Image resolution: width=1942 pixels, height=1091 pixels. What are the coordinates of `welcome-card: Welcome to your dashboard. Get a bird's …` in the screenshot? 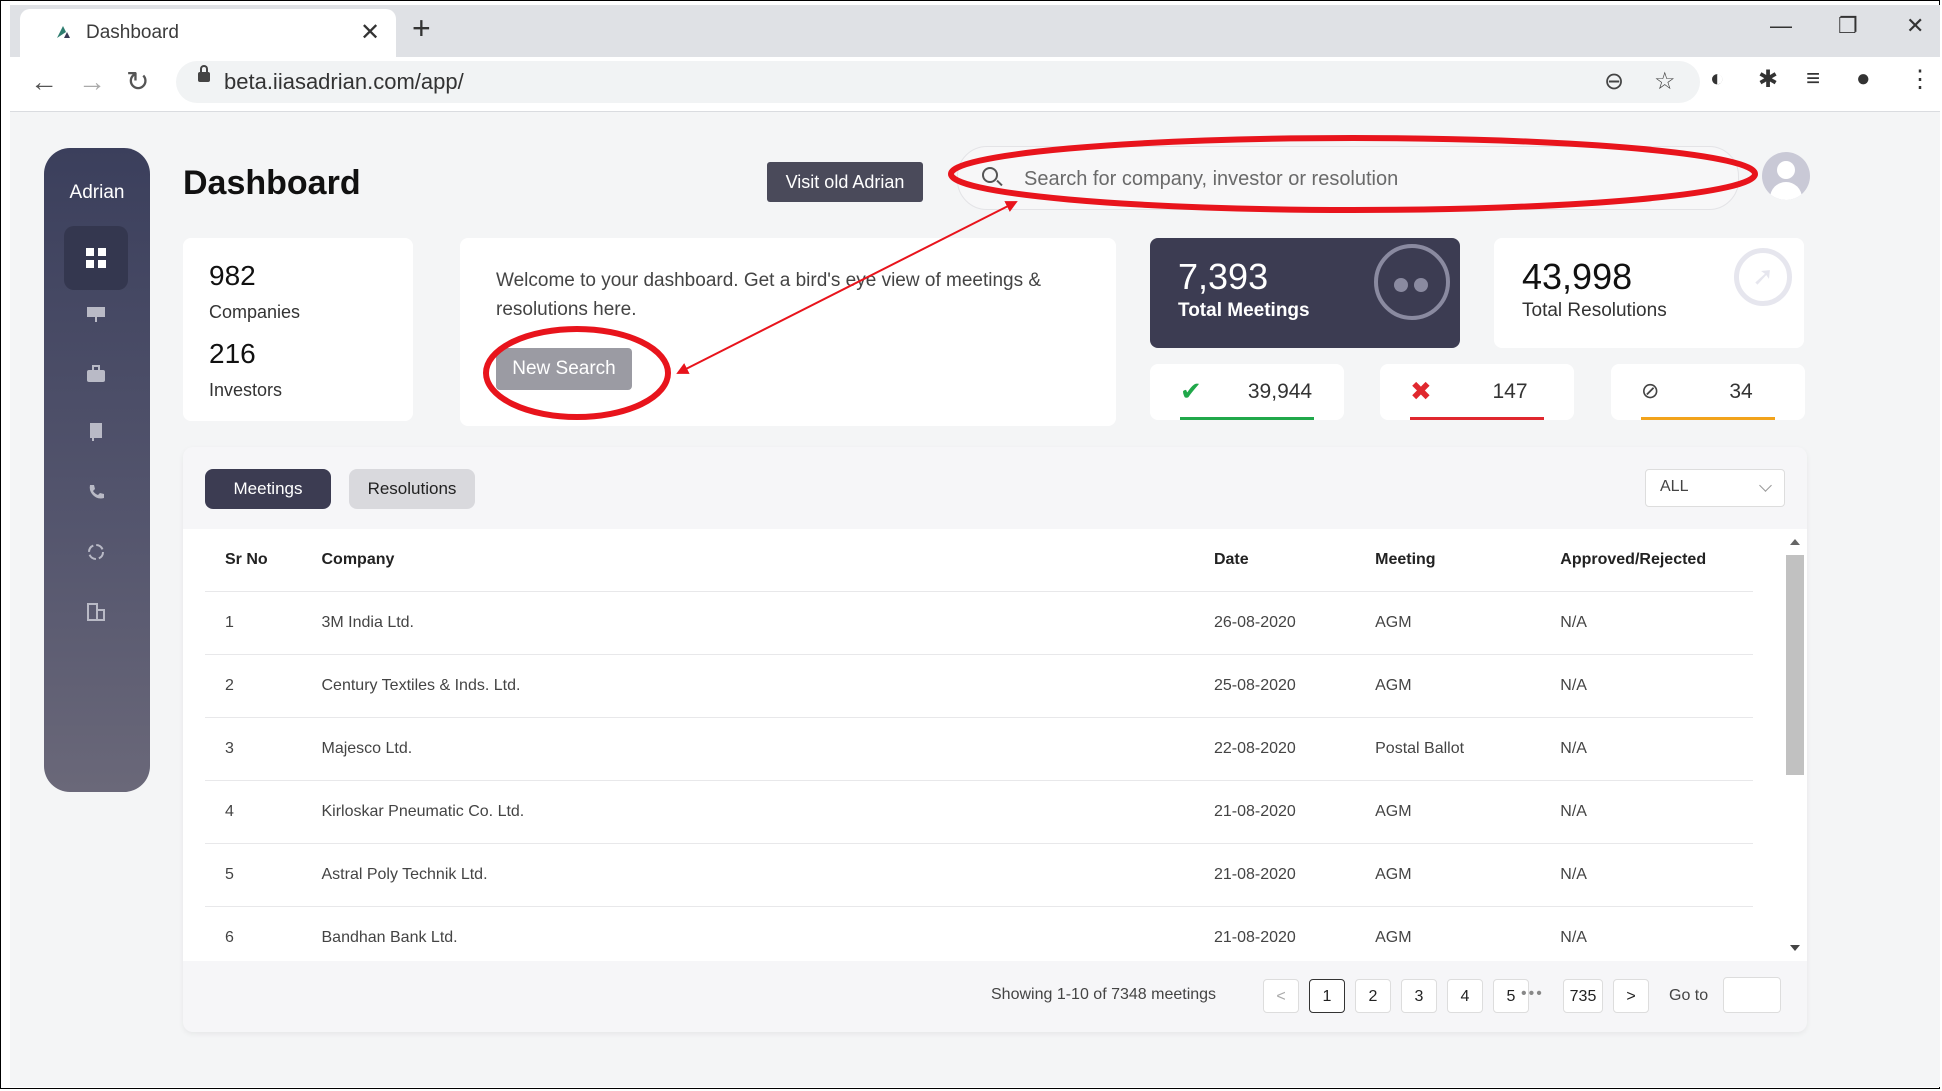 It's located at (788, 332).